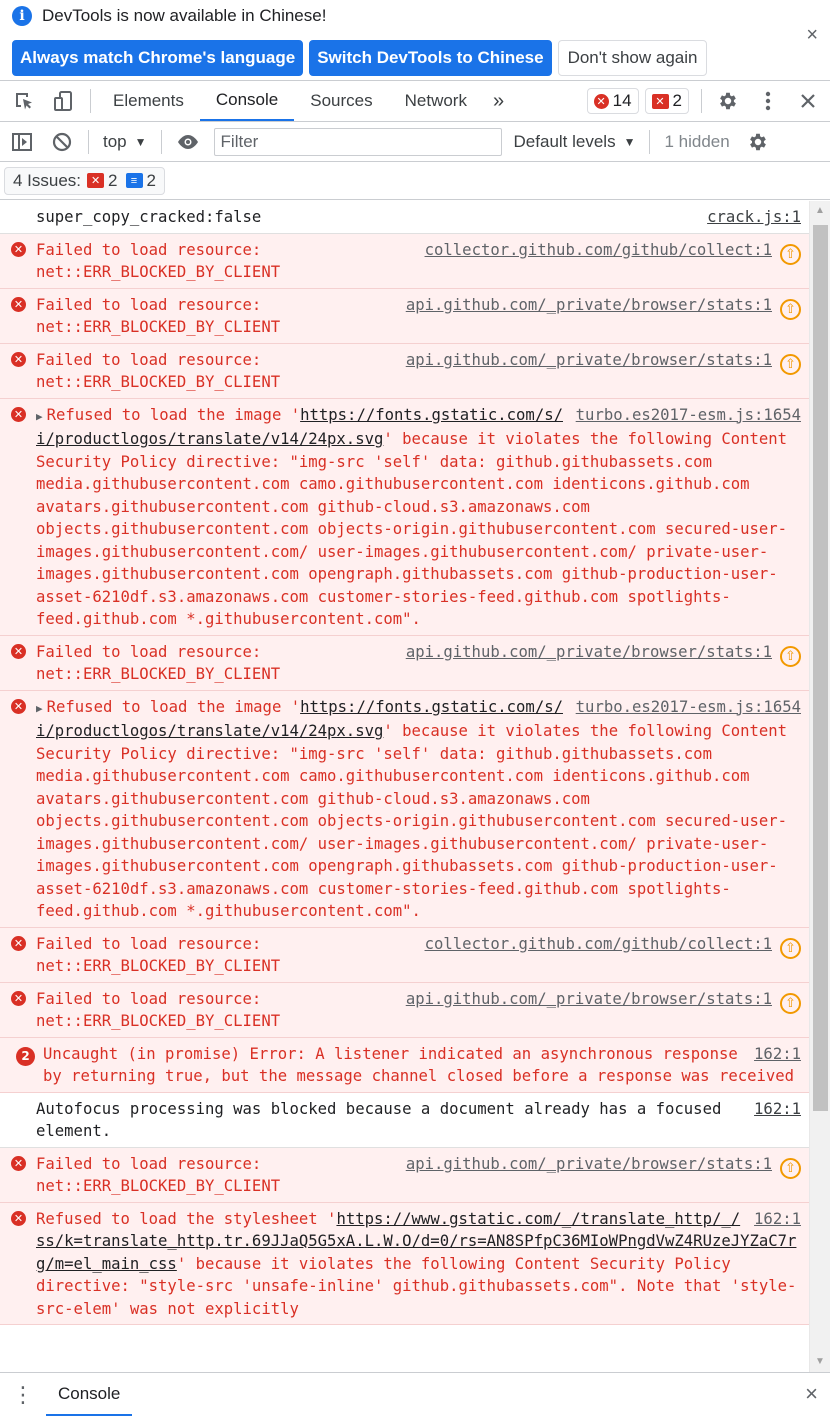 The height and width of the screenshot is (1423, 830). I want to click on error-count: 14, so click(622, 100).